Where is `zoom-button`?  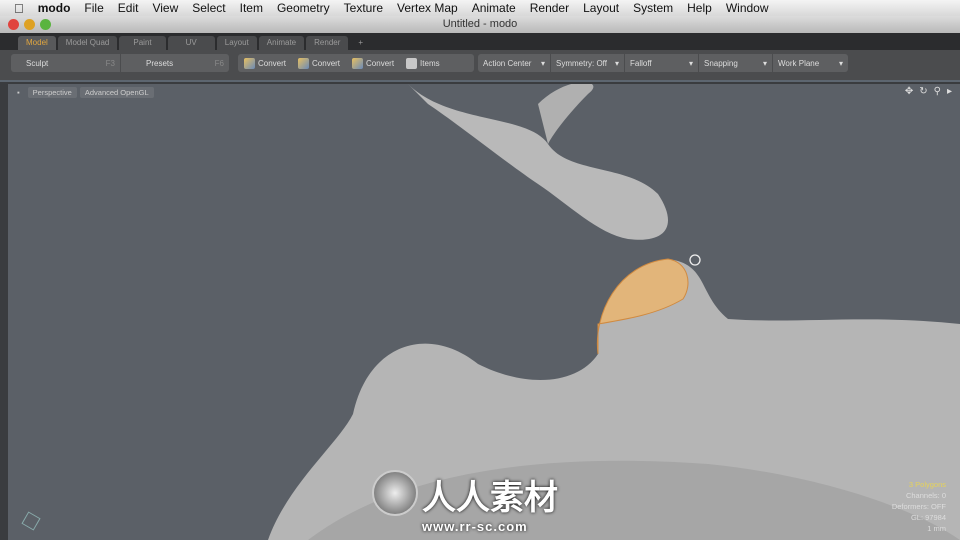
zoom-button is located at coordinates (45, 24).